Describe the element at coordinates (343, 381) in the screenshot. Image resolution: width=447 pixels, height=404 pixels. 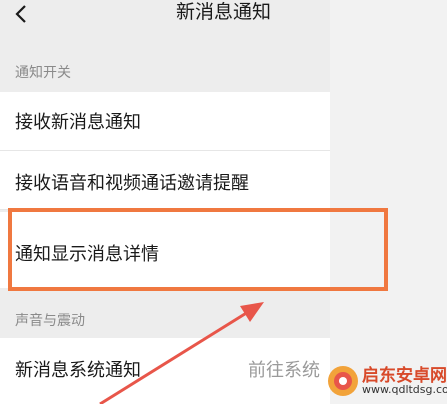
I see `watermark-logo-icon` at that location.